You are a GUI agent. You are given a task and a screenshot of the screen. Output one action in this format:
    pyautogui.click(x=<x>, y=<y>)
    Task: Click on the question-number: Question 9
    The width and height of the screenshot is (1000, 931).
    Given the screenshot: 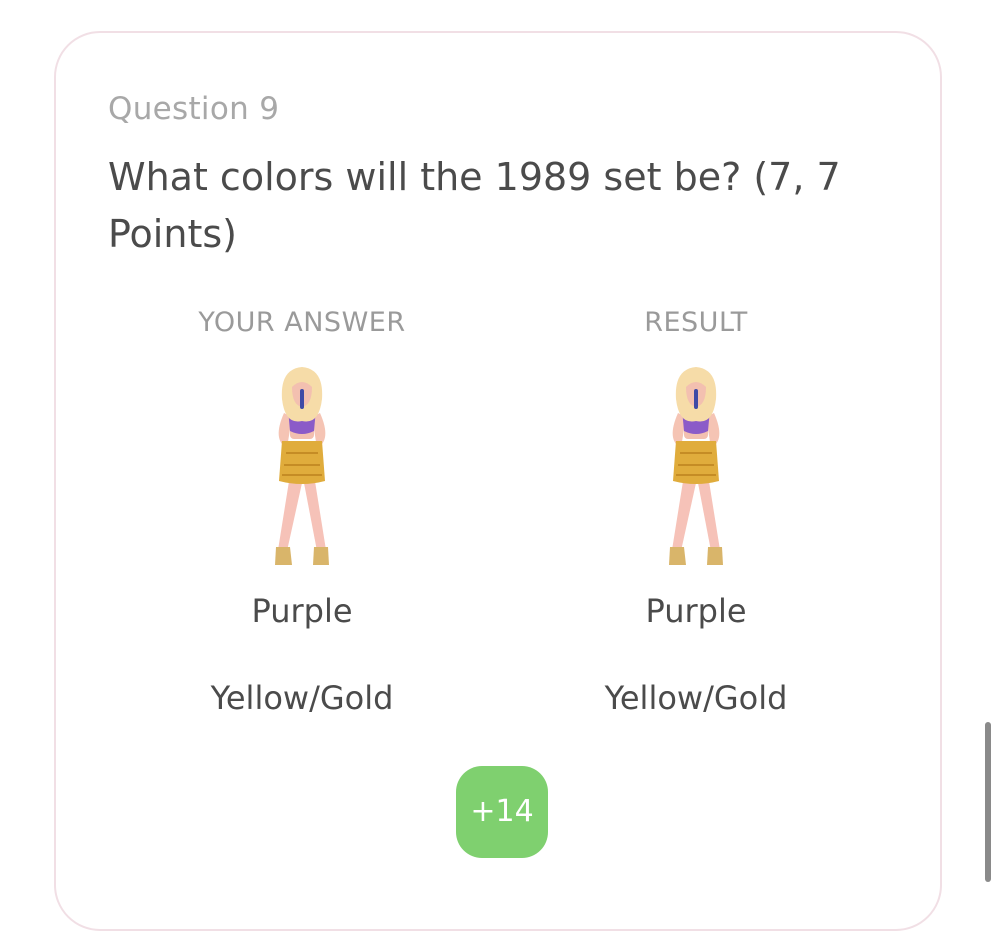 What is the action you would take?
    pyautogui.click(x=194, y=109)
    